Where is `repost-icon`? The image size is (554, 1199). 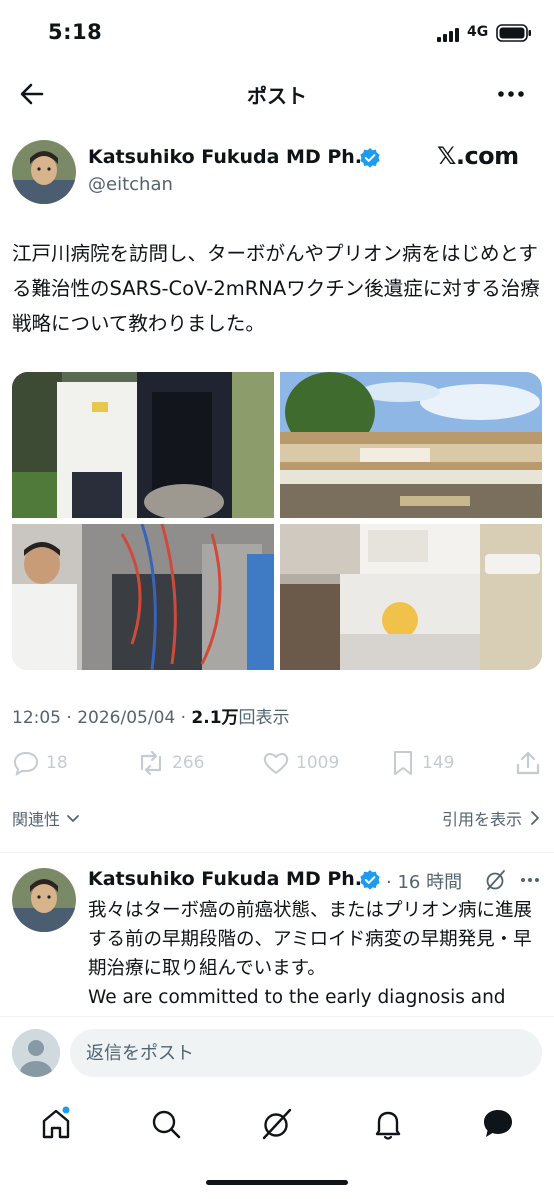 repost-icon is located at coordinates (151, 763).